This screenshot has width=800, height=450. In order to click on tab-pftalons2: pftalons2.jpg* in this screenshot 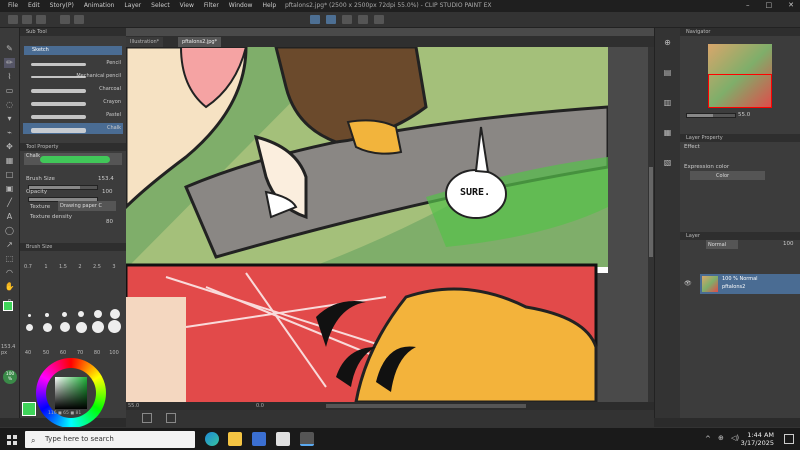, I will do `click(200, 42)`.